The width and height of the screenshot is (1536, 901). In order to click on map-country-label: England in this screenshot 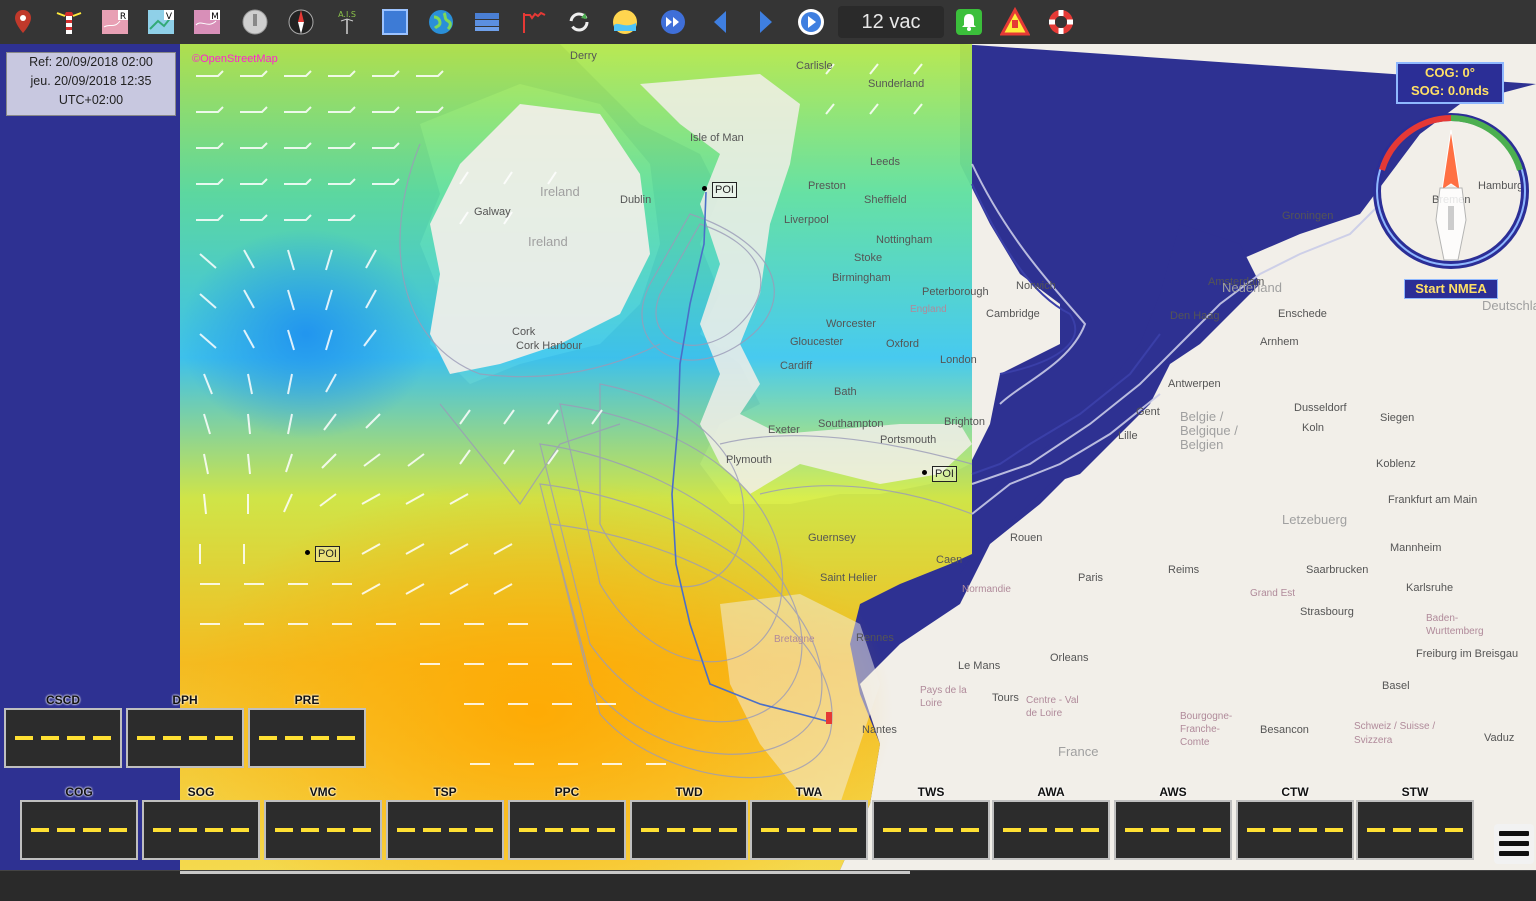, I will do `click(928, 309)`.